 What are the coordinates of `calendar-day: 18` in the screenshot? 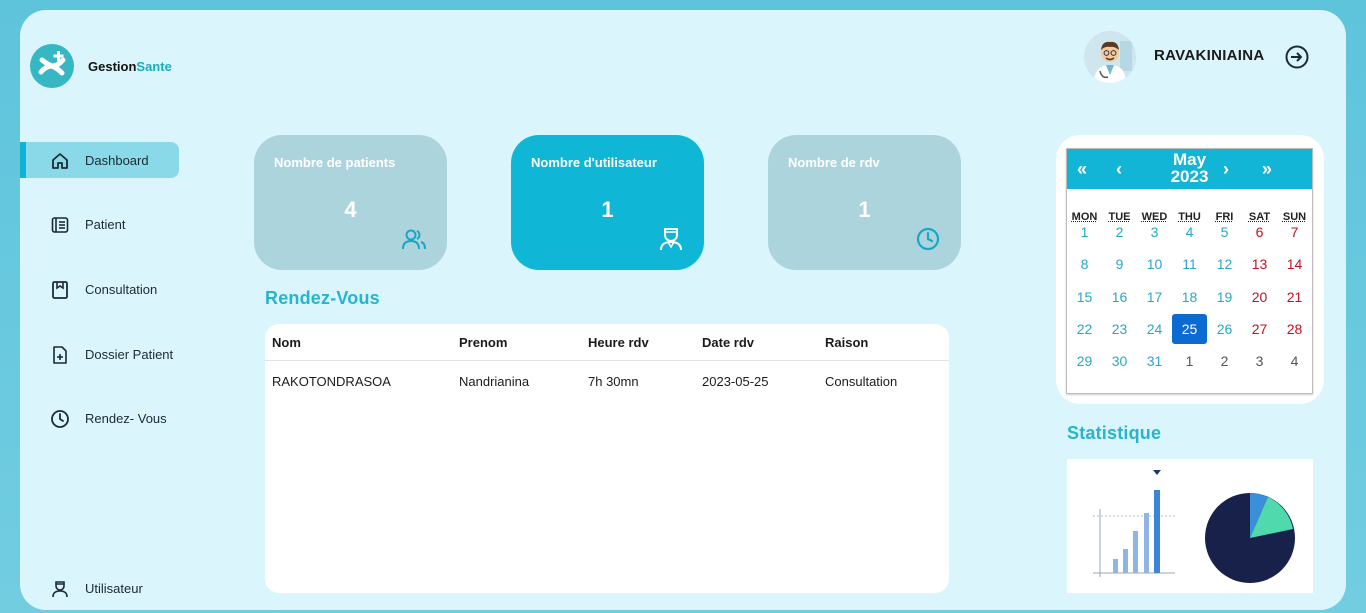 It's located at (1189, 297).